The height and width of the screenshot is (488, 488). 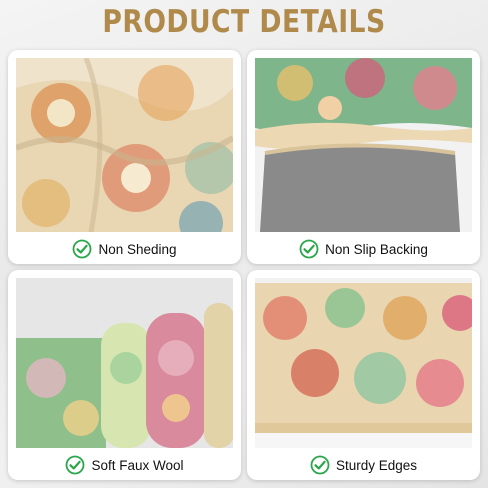 What do you see at coordinates (244, 22) in the screenshot?
I see `page-title: PRODUCT DETAILS` at bounding box center [244, 22].